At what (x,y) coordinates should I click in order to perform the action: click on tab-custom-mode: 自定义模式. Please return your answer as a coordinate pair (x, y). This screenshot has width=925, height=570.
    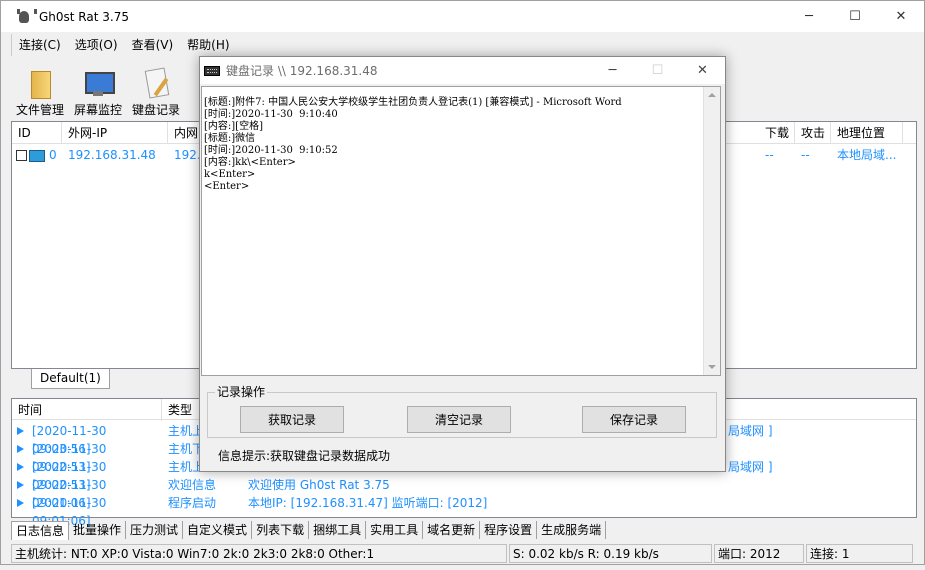
    Looking at the image, I should click on (218, 530).